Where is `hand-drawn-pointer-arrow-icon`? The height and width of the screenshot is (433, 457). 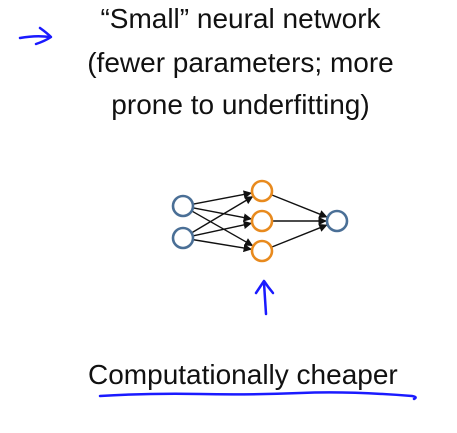
hand-drawn-pointer-arrow-icon is located at coordinates (35, 36).